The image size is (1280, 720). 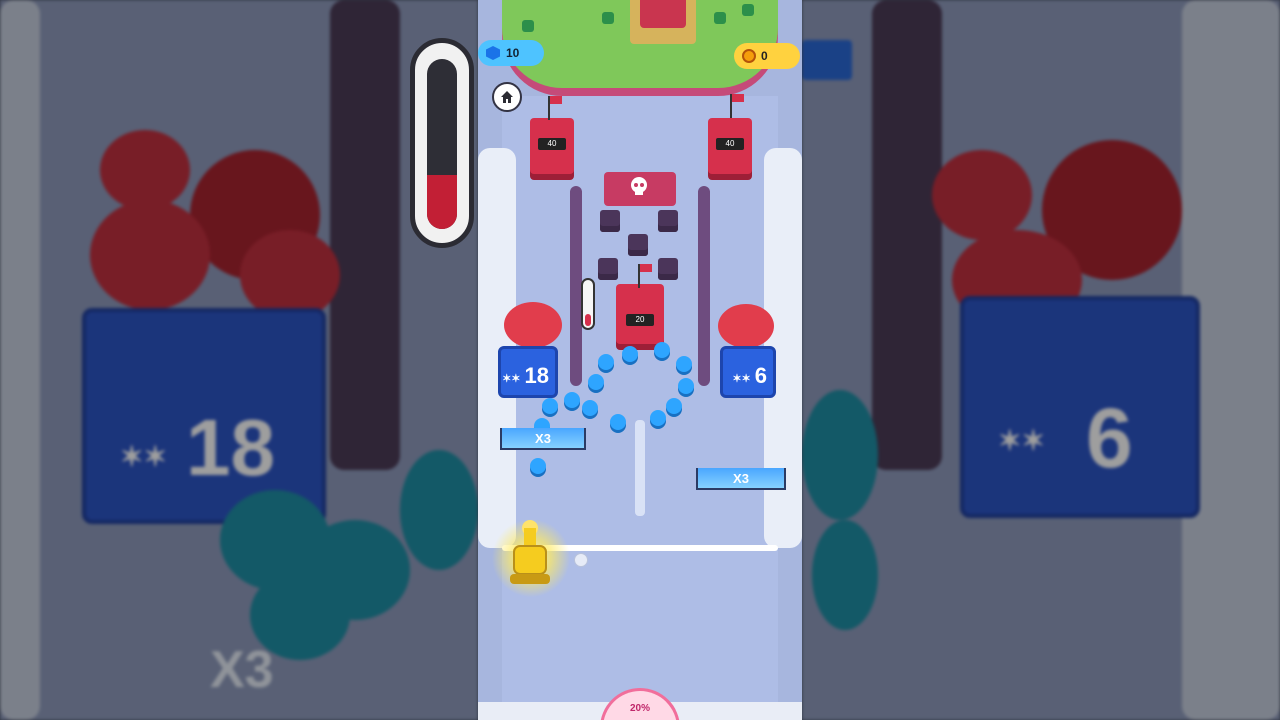 I want to click on progress-value: 20%, so click(x=639, y=708).